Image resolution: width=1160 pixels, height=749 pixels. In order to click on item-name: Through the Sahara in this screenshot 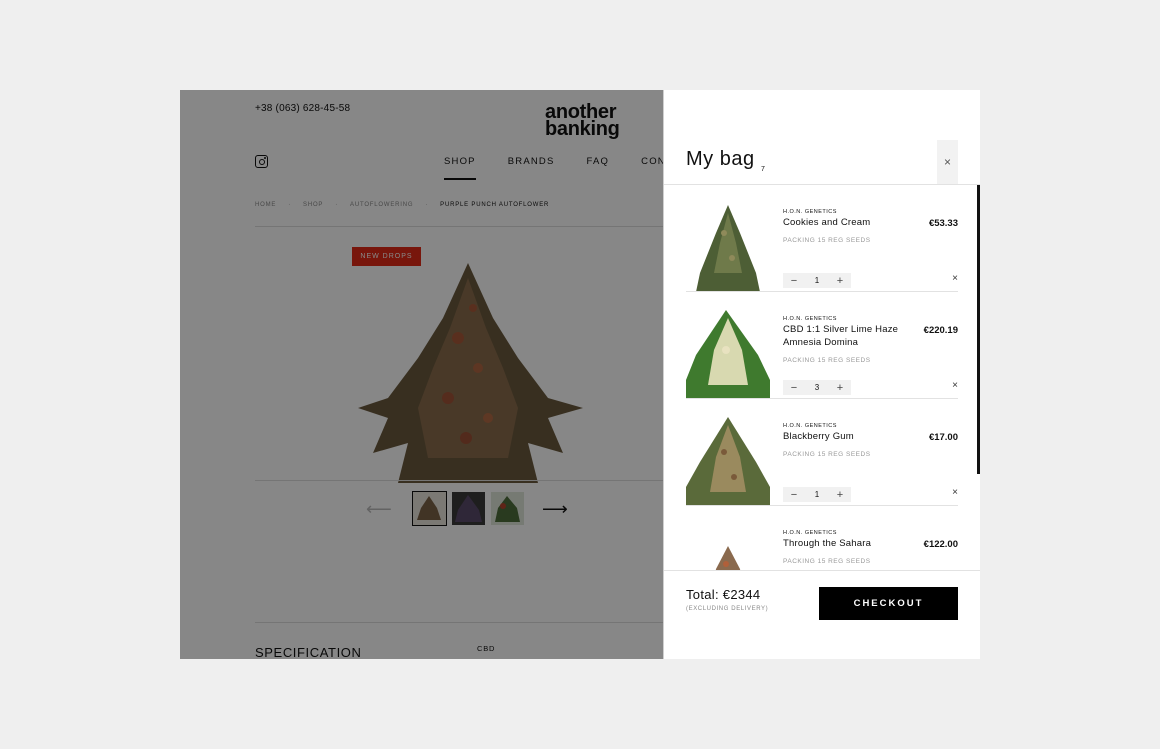, I will do `click(843, 544)`.